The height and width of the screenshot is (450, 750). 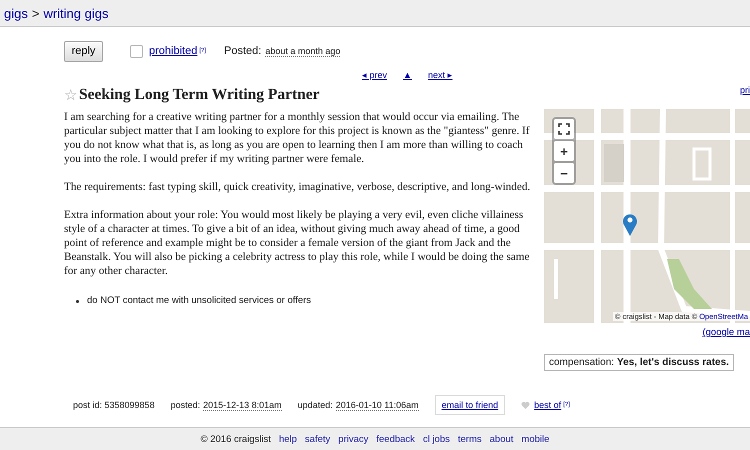 I want to click on next-link: next ▸, so click(x=440, y=75).